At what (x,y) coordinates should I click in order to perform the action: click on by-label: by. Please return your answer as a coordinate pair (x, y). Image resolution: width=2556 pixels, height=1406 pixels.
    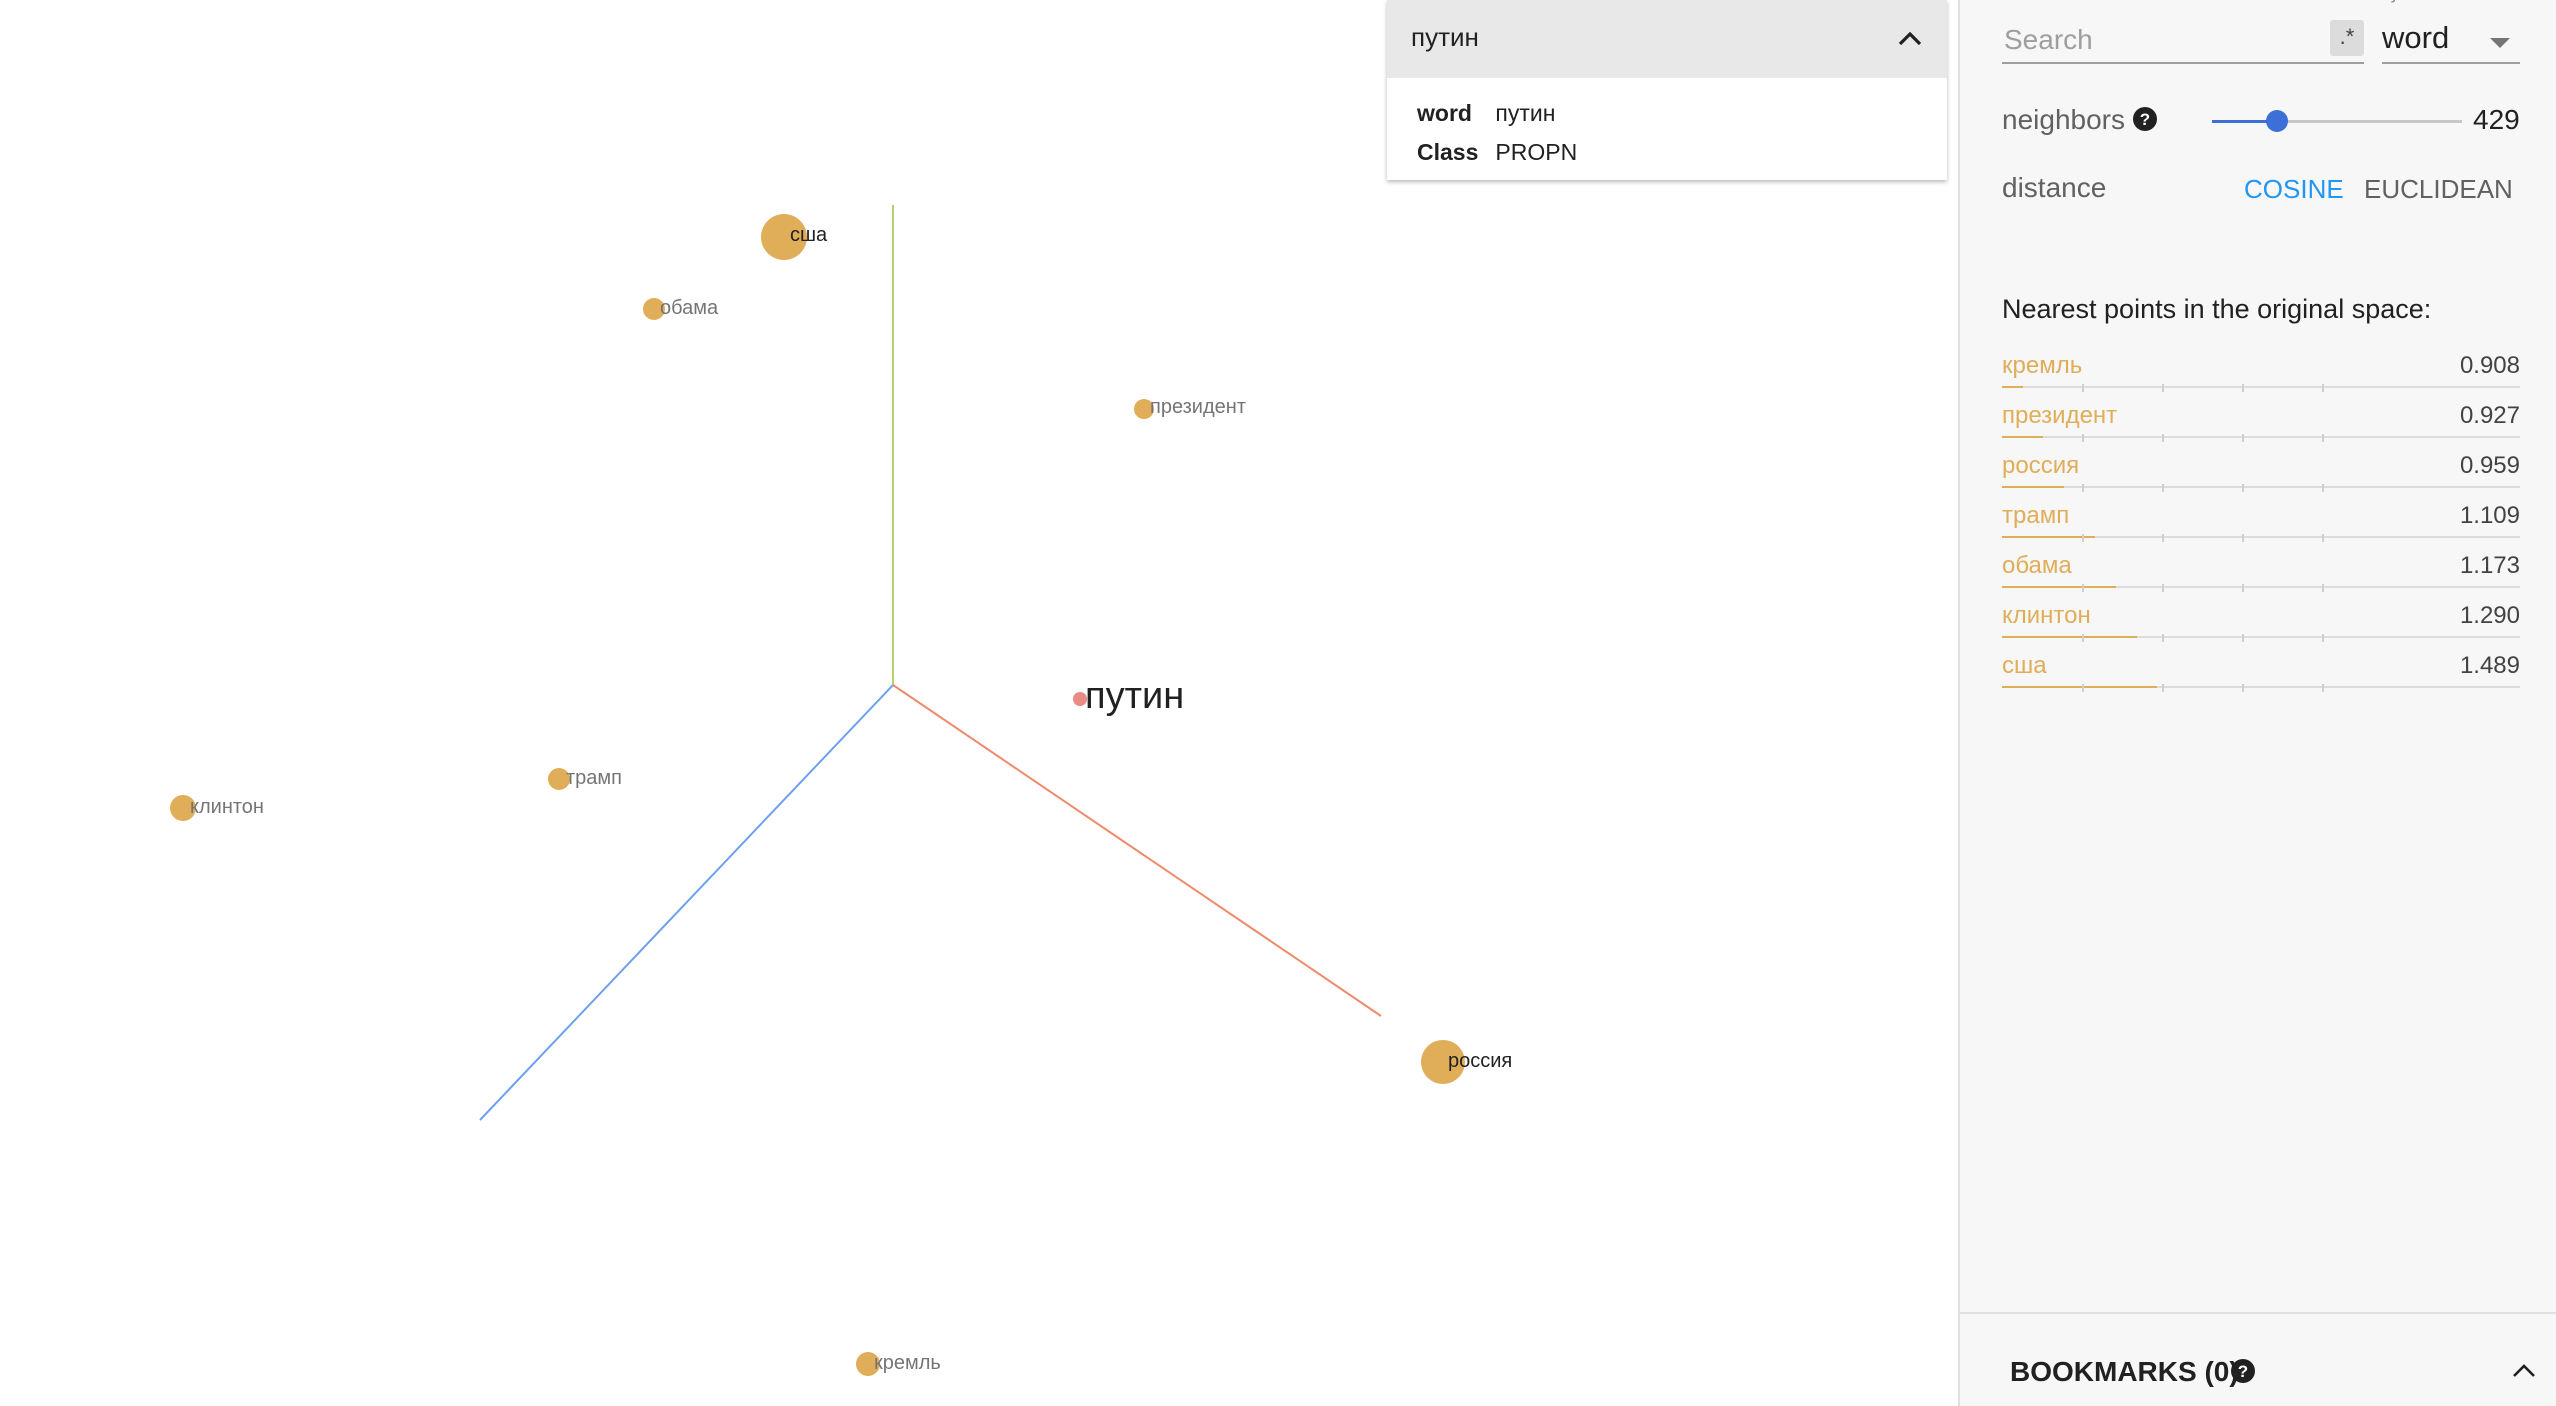
    Looking at the image, I should click on (2390, 2).